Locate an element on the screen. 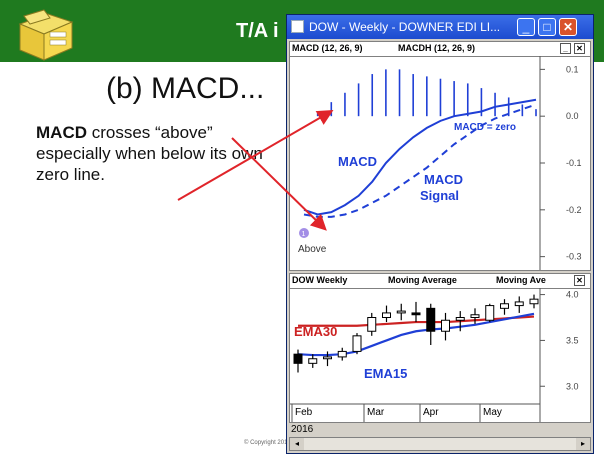 The image size is (604, 457). price-y-tick-label: 3.5 is located at coordinates (572, 340).